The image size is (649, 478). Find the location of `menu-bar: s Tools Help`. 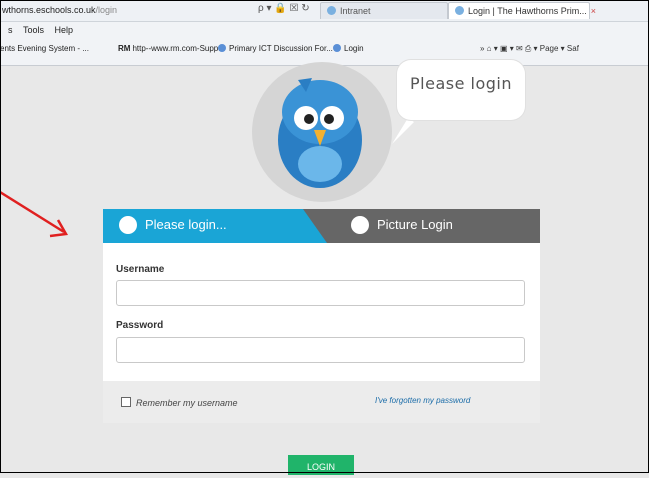

menu-bar: s Tools Help is located at coordinates (36, 30).